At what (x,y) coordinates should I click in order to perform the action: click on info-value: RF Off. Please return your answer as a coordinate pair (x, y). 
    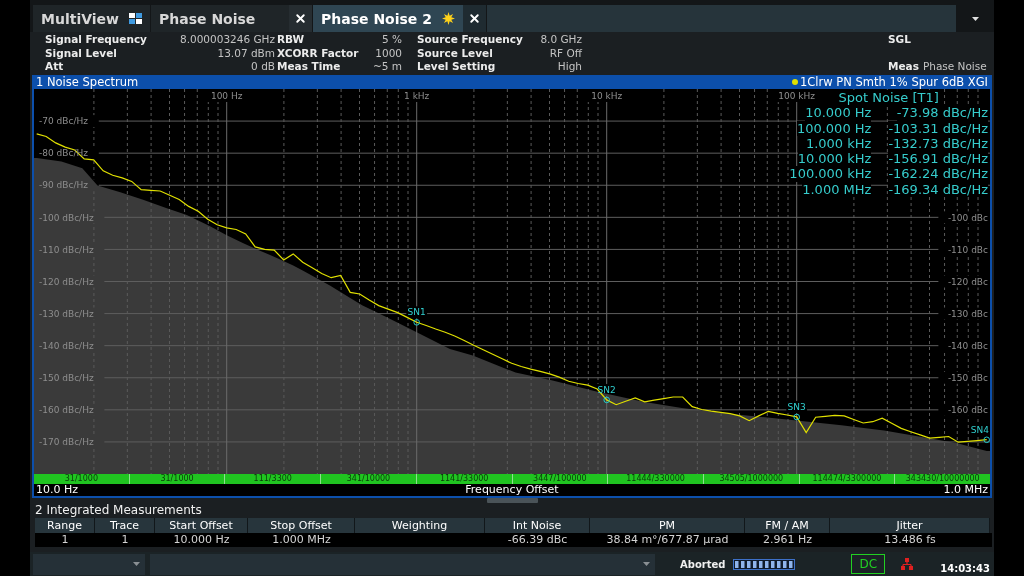
    Looking at the image, I should click on (565, 53).